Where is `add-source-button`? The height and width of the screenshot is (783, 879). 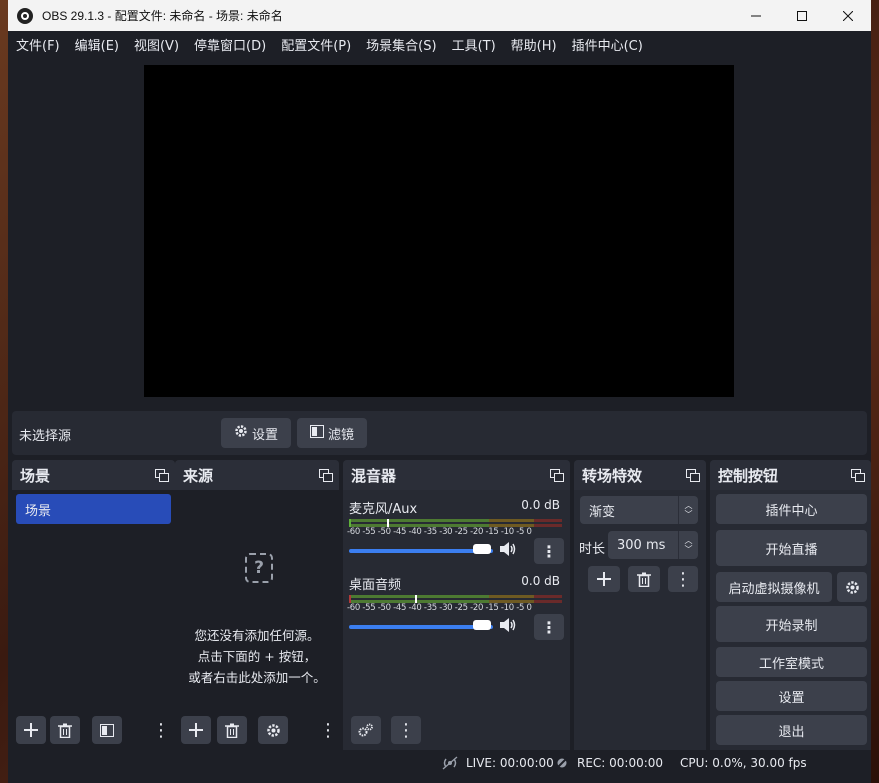 add-source-button is located at coordinates (196, 730).